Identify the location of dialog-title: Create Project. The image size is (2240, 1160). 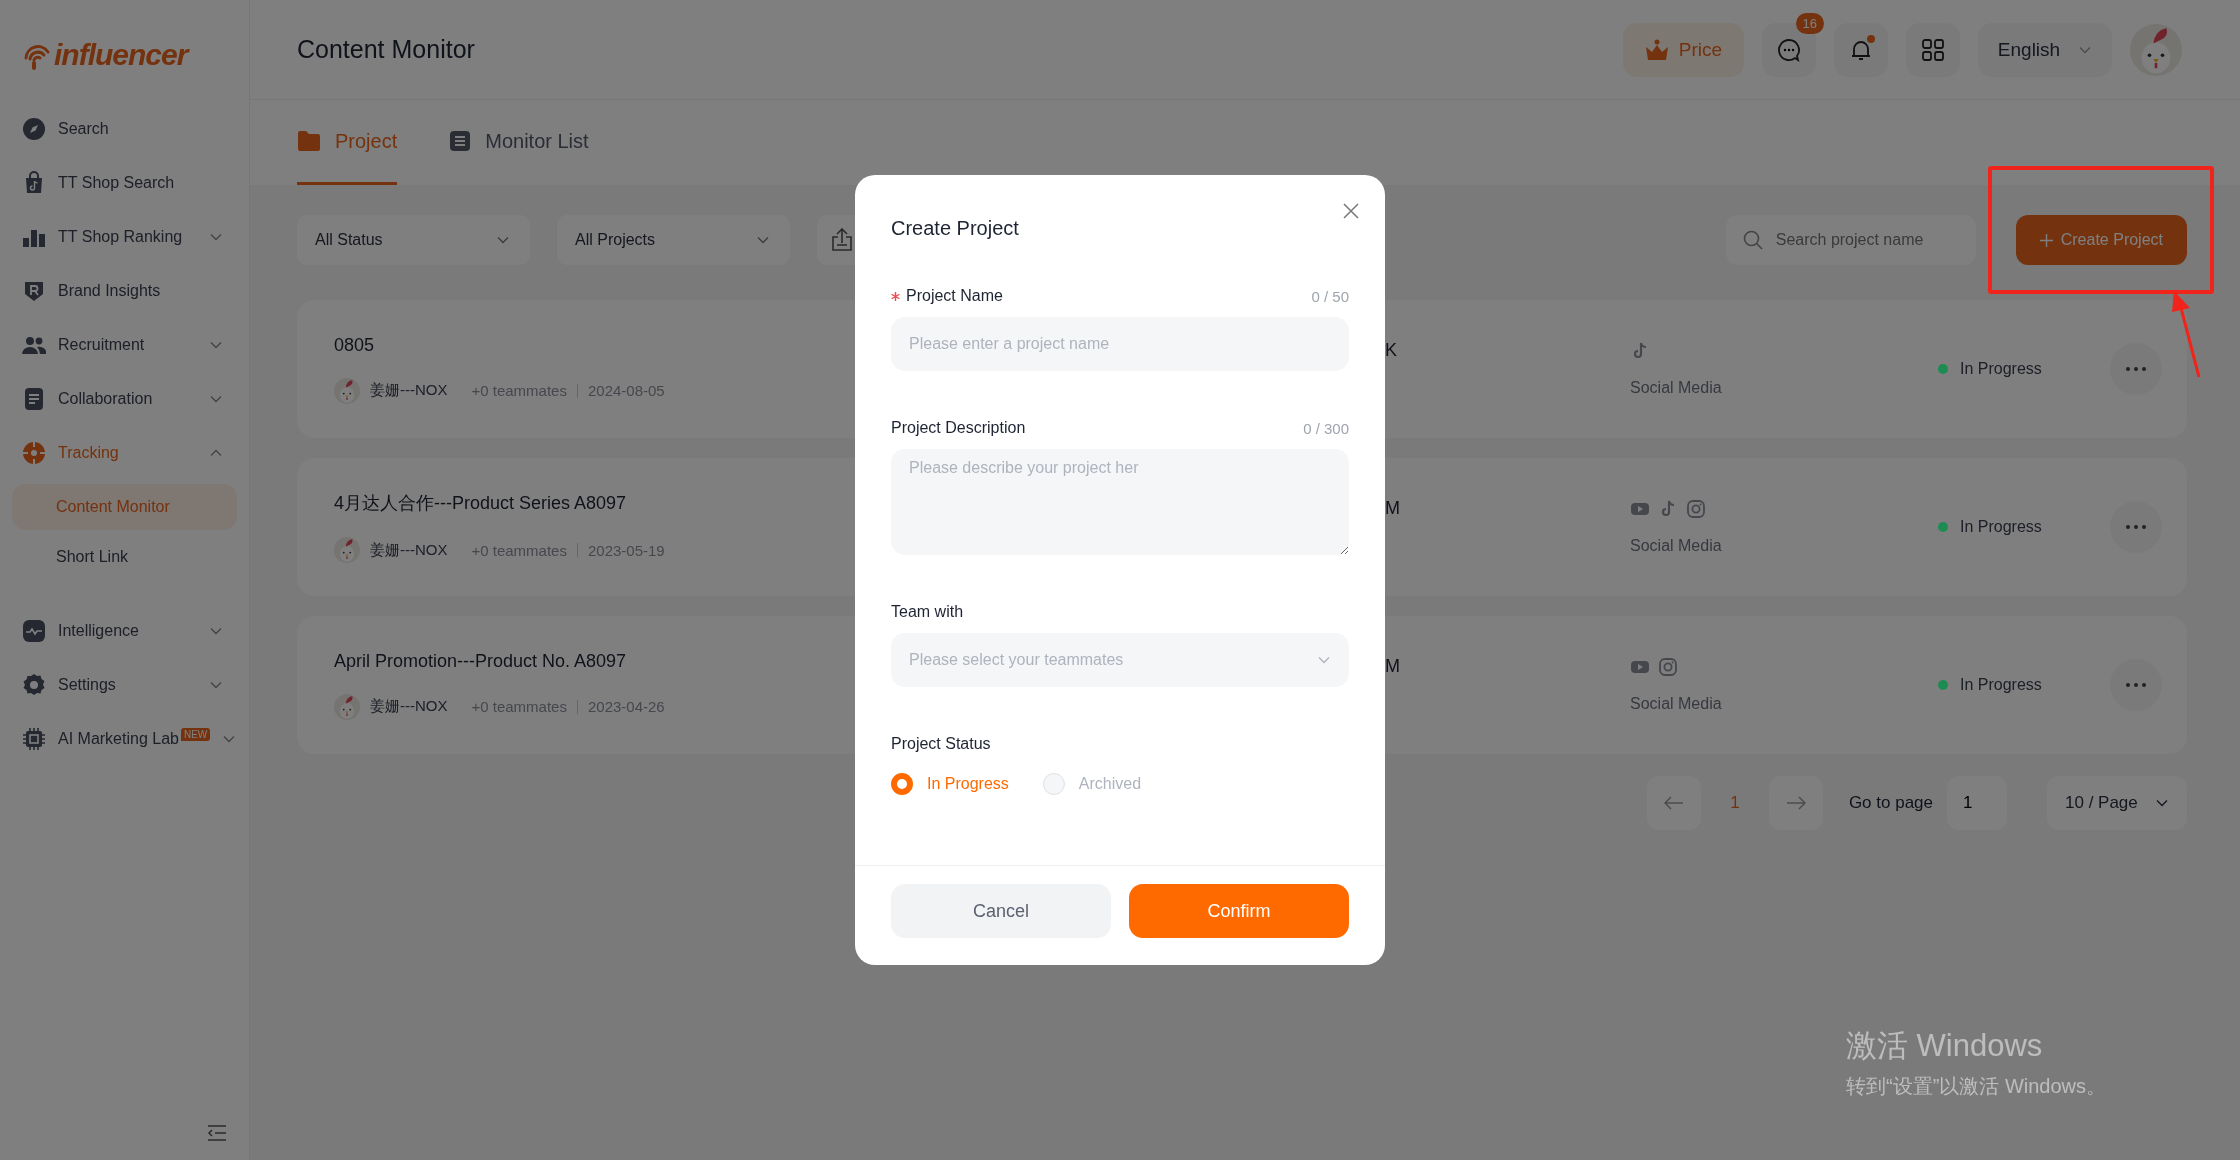
(955, 228).